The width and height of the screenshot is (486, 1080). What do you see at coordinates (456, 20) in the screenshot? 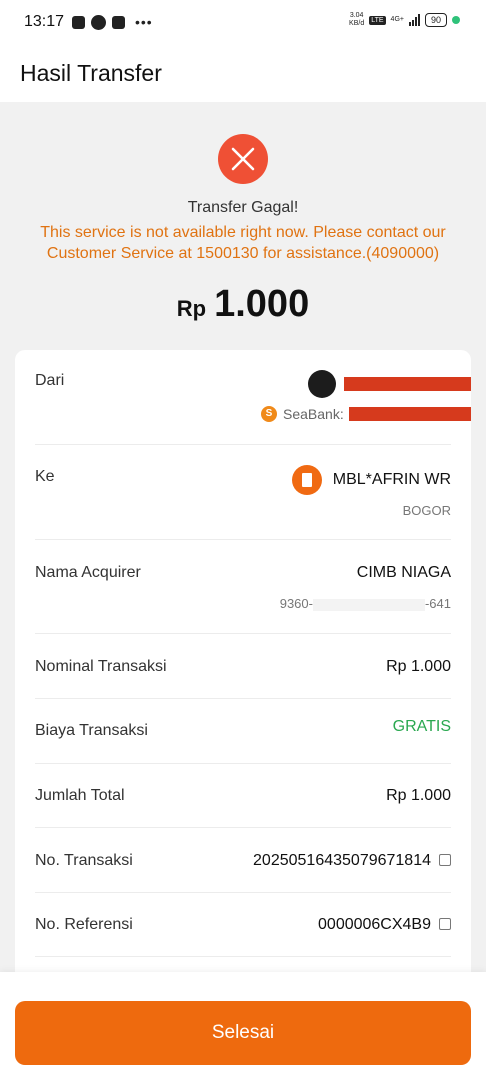
I see `privacy-indicator-icon` at bounding box center [456, 20].